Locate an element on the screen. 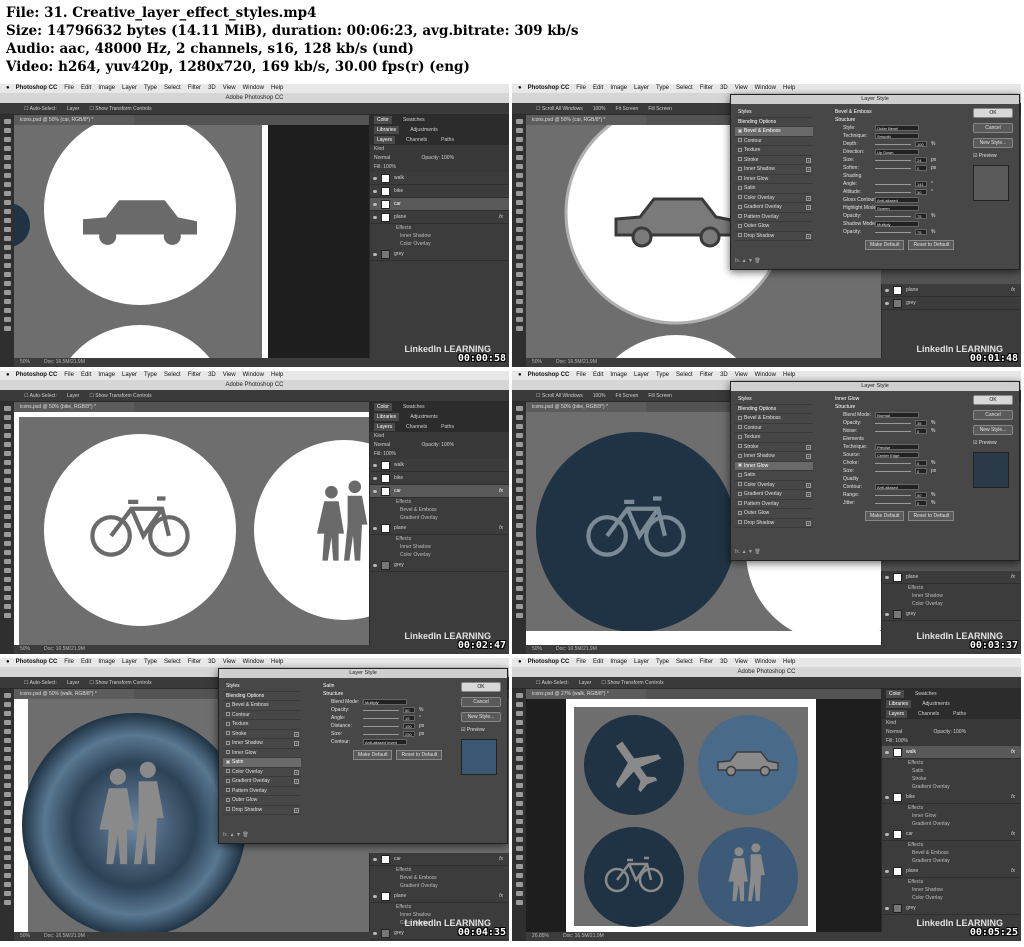 This screenshot has height=947, width=1024. layer-row-walk: walk is located at coordinates (439, 465).